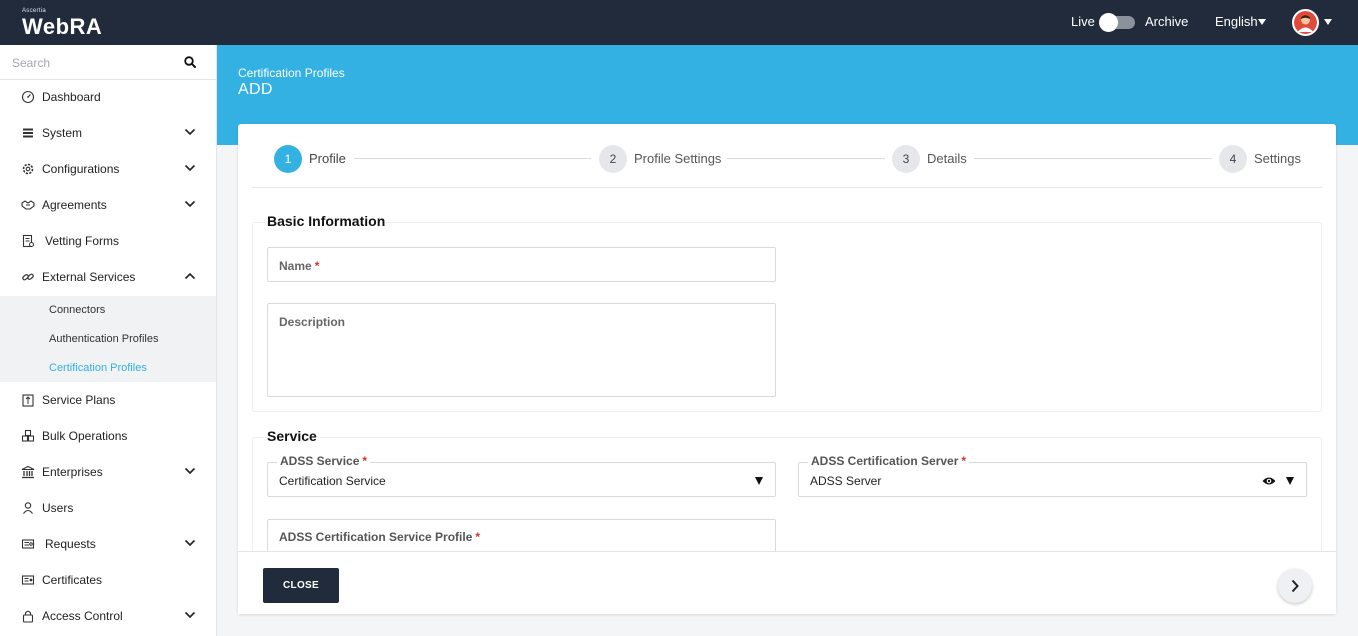 Image resolution: width=1358 pixels, height=636 pixels. Describe the element at coordinates (906, 159) in the screenshot. I see `step-3-circle: 3` at that location.